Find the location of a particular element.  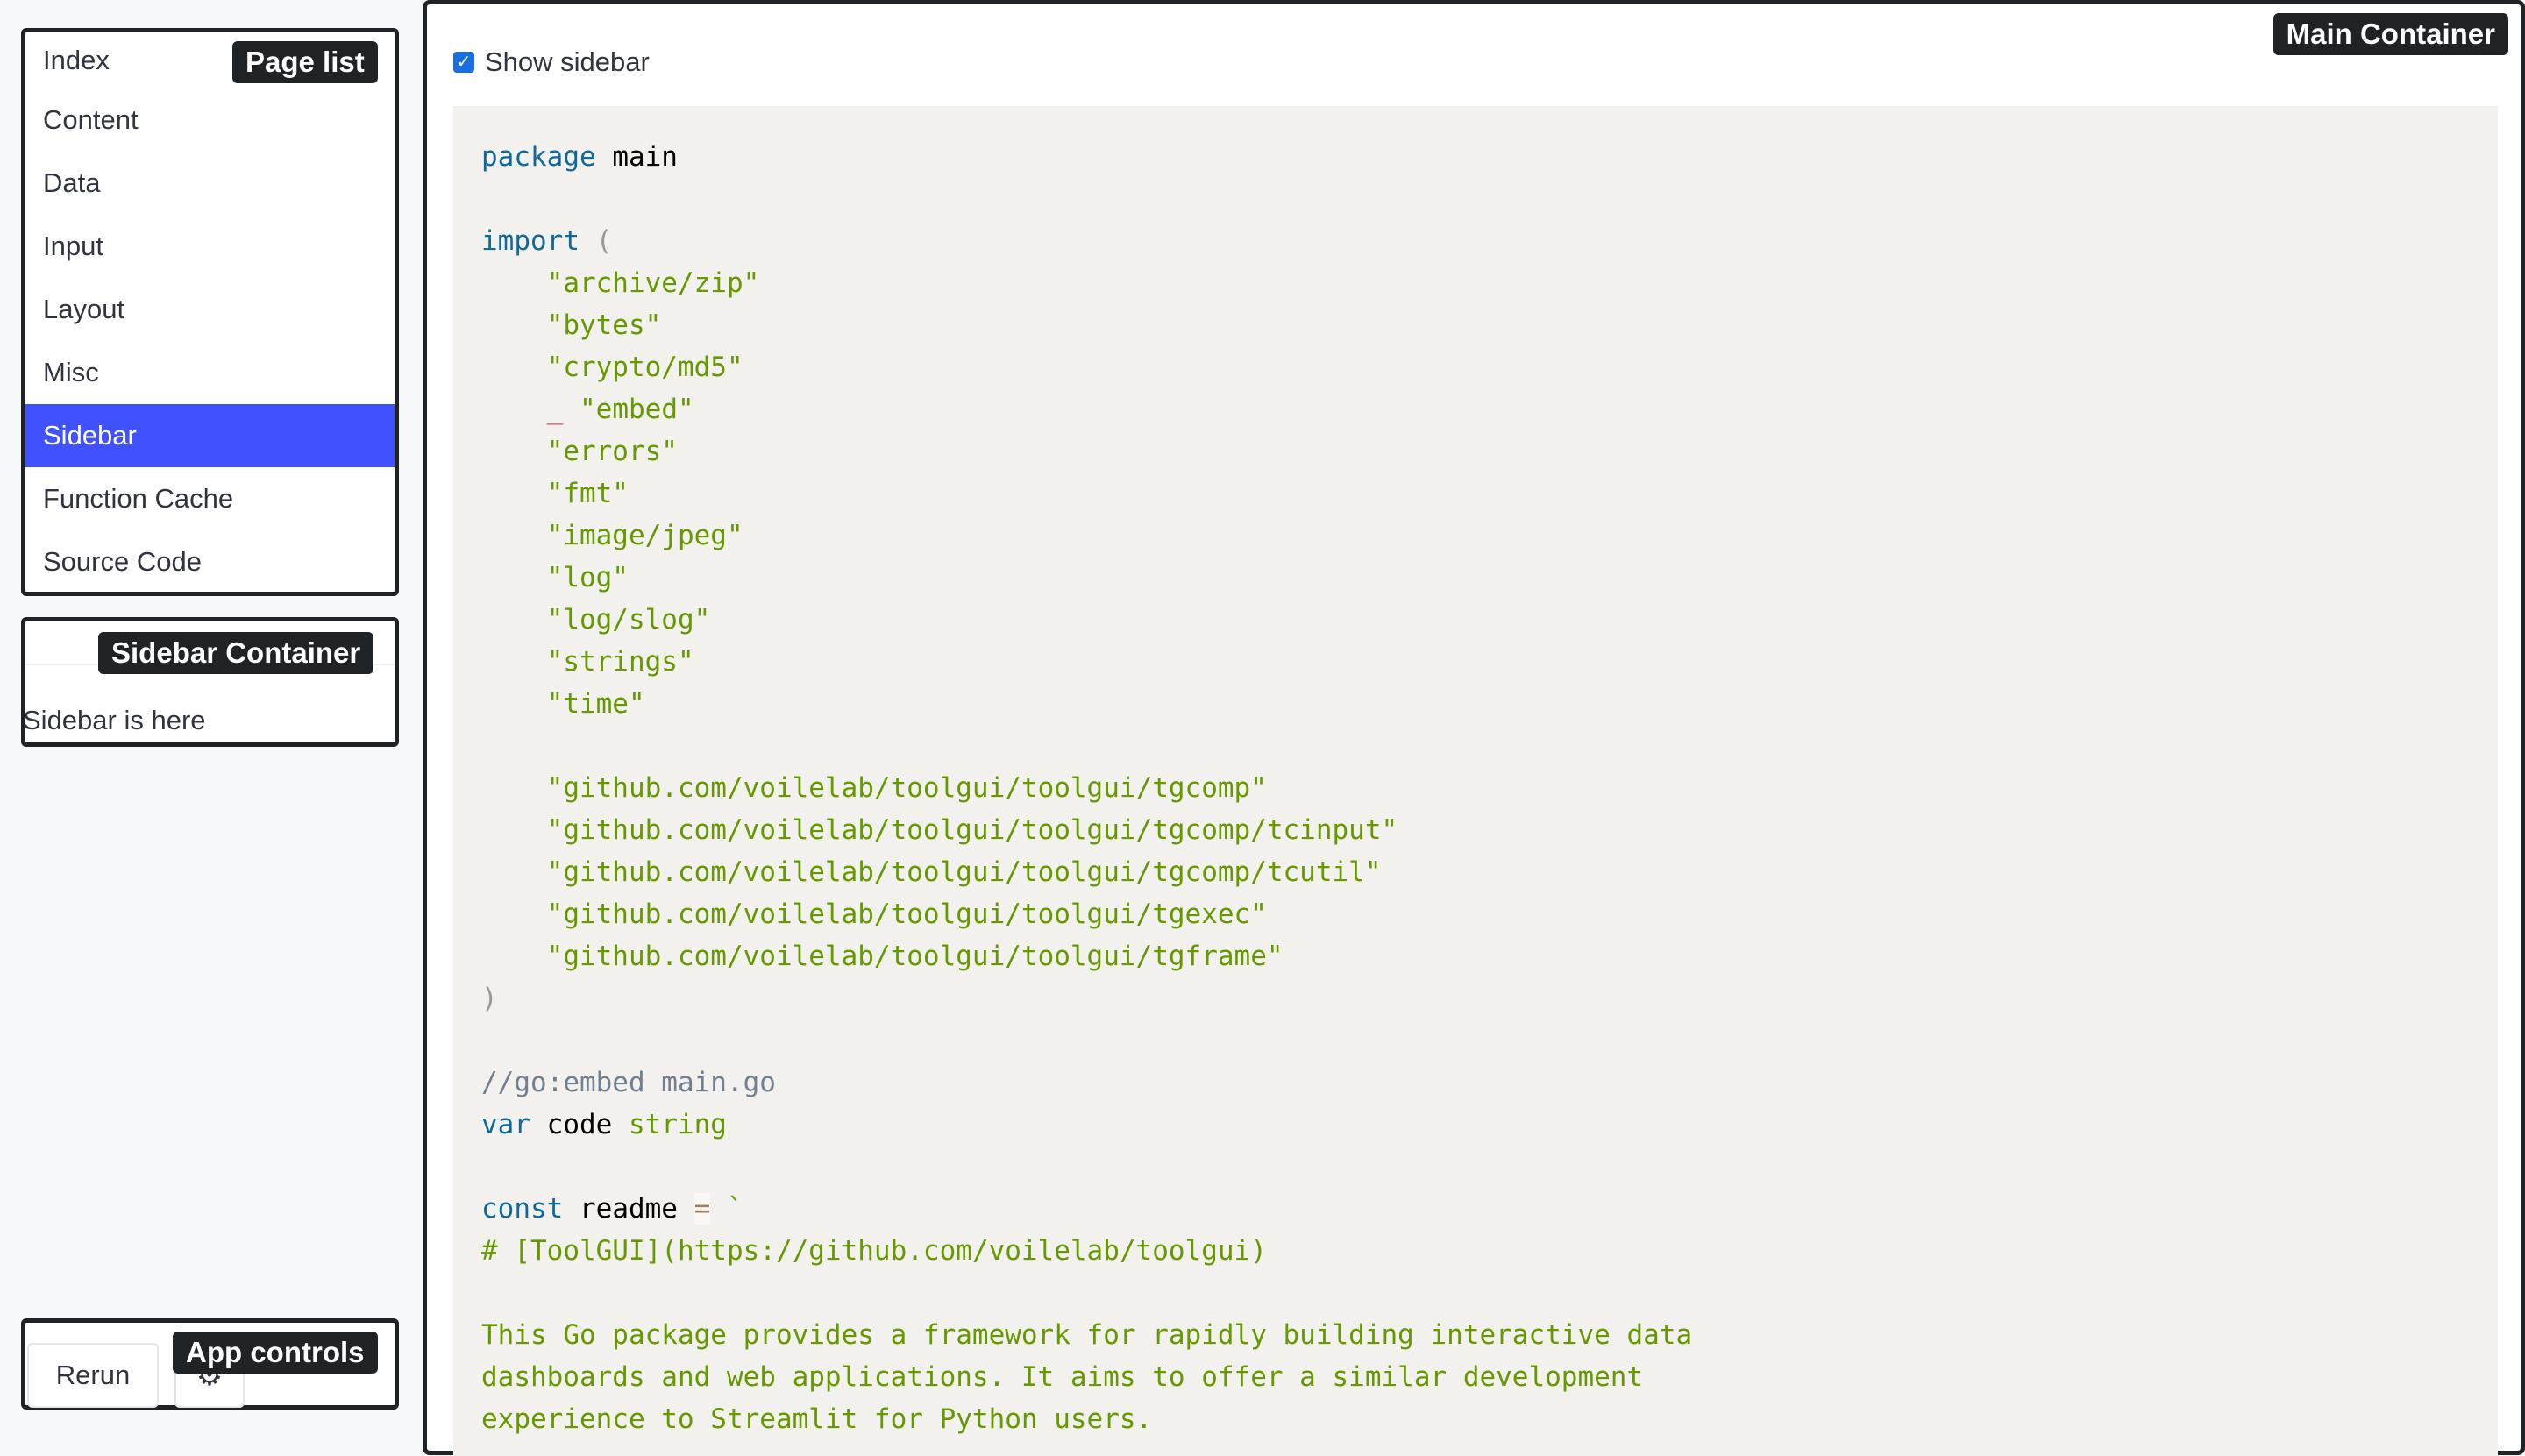

code-line: "archive/zip" is located at coordinates (653, 283).